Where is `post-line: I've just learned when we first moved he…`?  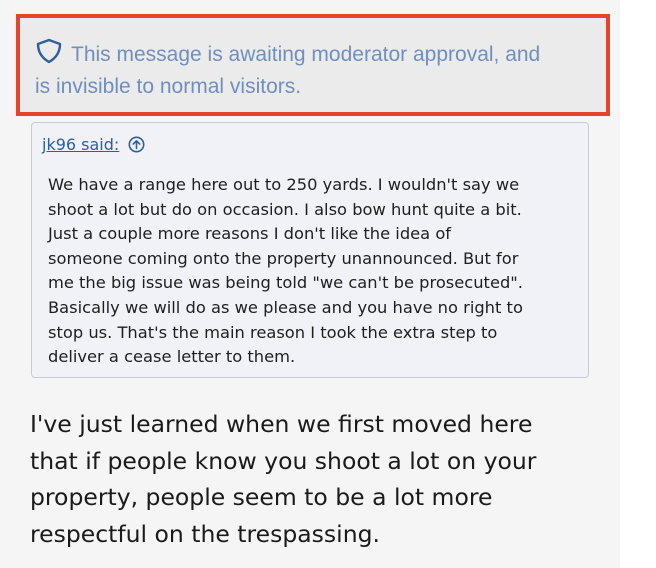 post-line: I've just learned when we first moved he… is located at coordinates (281, 424).